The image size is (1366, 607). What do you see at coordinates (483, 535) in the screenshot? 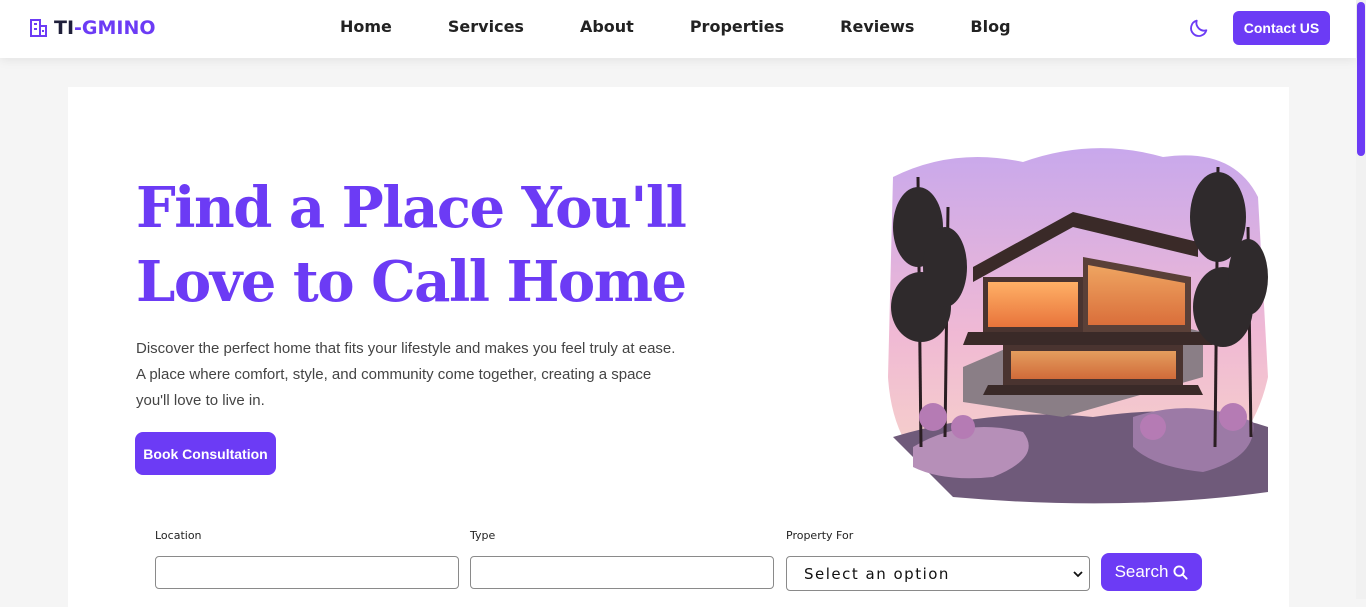
I see `type-label: Type` at bounding box center [483, 535].